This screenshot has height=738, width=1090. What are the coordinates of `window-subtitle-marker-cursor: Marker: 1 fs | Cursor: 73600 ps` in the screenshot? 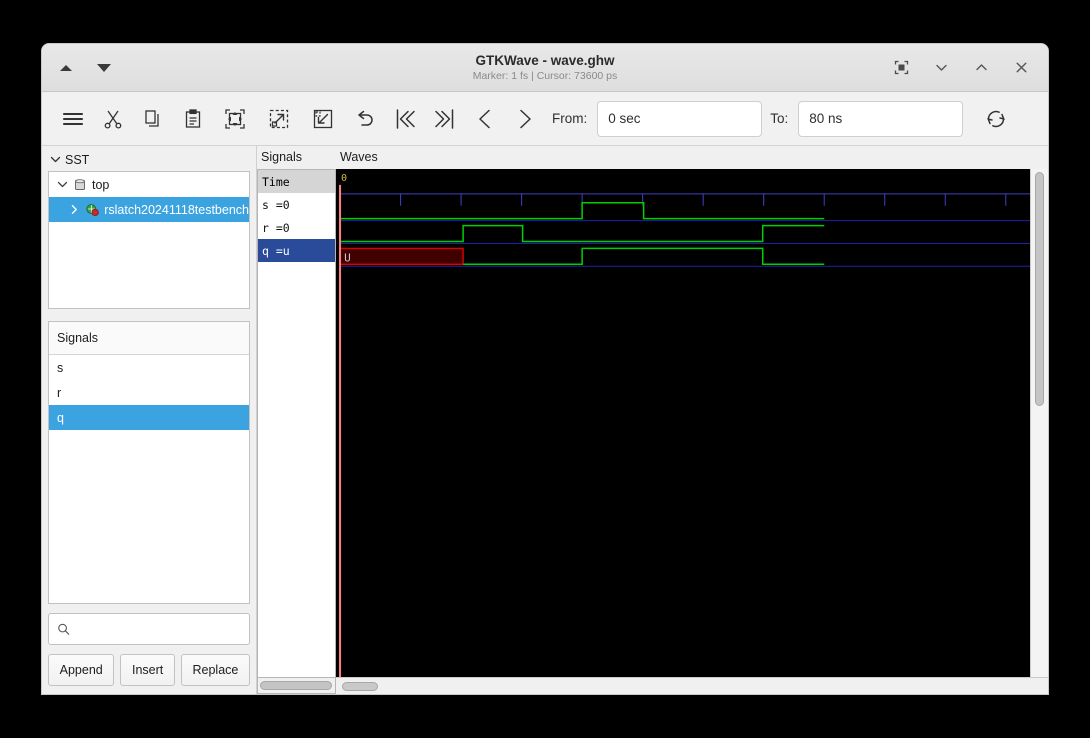 It's located at (545, 76).